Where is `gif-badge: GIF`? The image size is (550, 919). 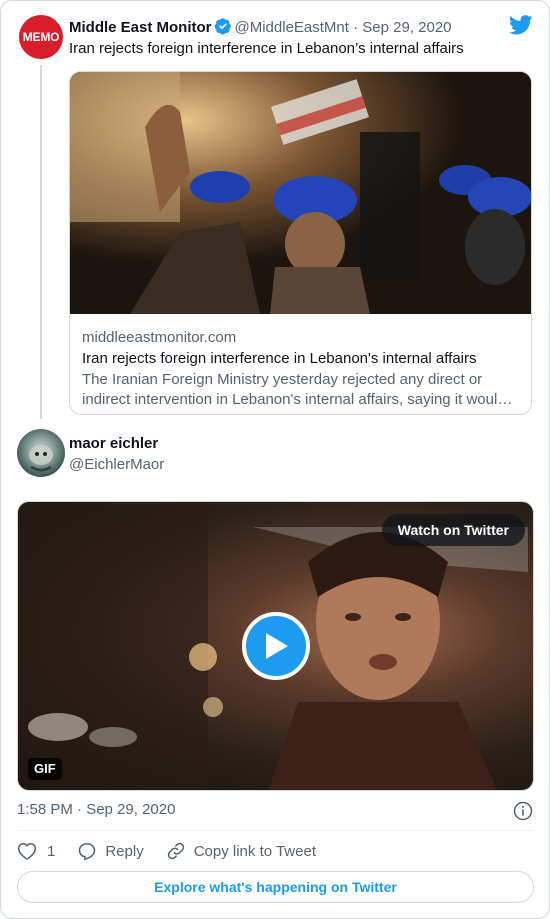 gif-badge: GIF is located at coordinates (45, 769).